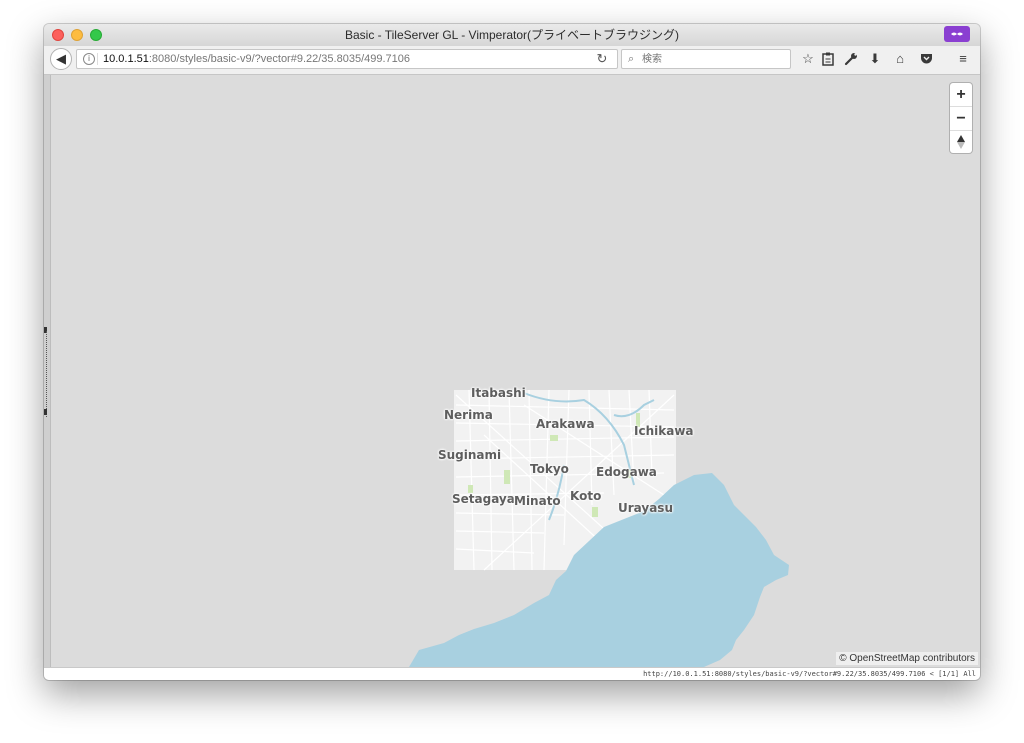 Image resolution: width=1024 pixels, height=743 pixels. I want to click on url-separator, so click(97, 59).